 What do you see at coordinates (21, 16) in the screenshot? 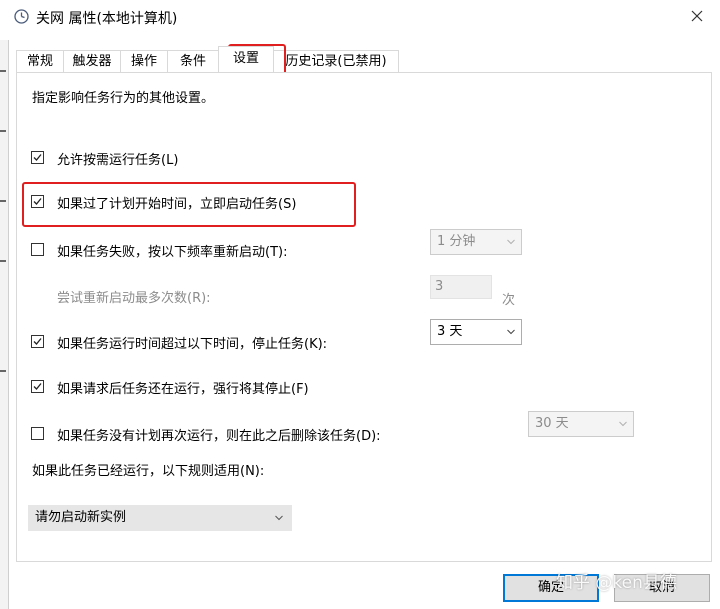
I see `clock-icon` at bounding box center [21, 16].